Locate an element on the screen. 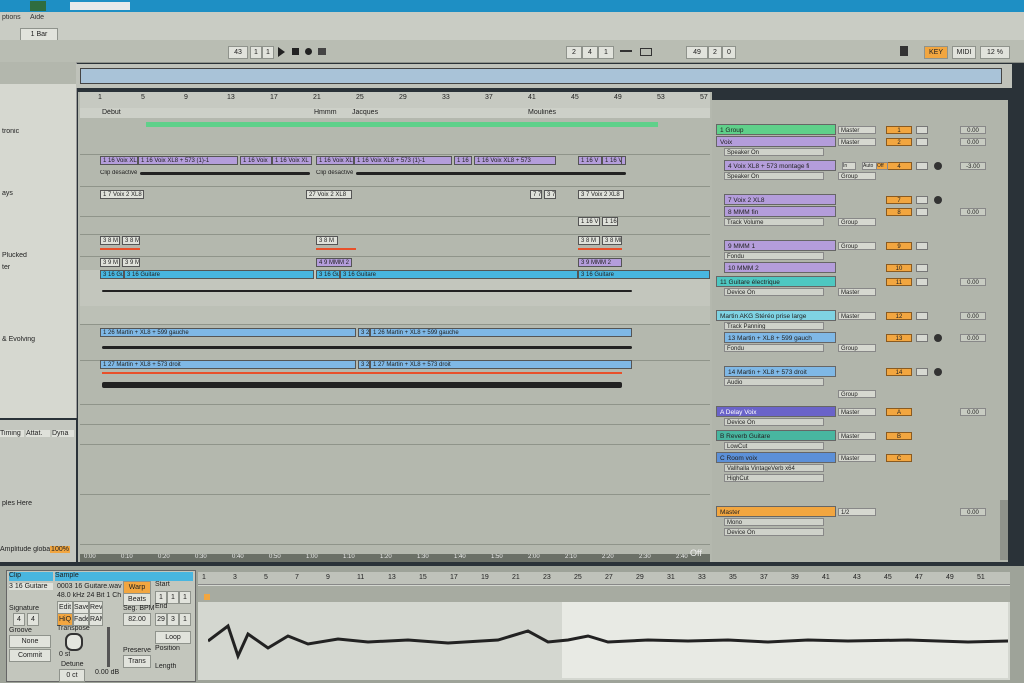 The image size is (1024, 683). preserve-select: Trans is located at coordinates (137, 661).